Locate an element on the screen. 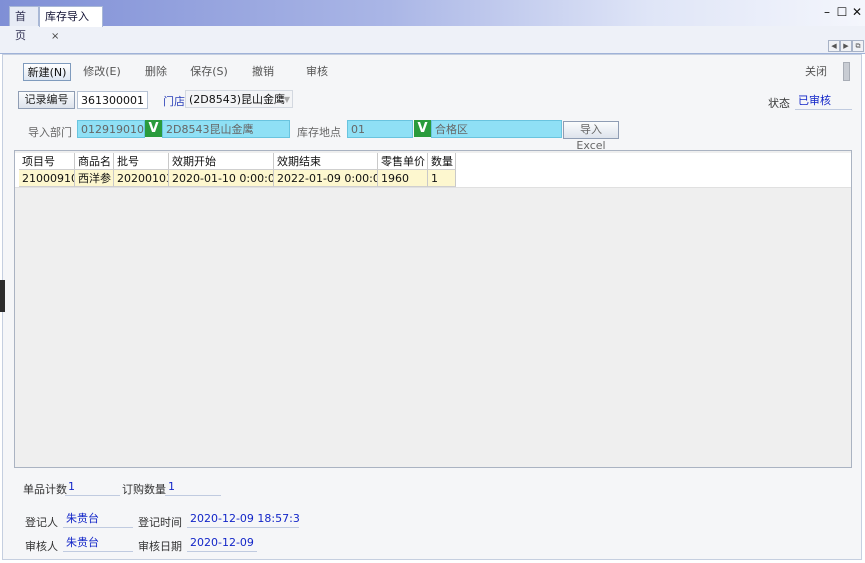  edit-button: 修改(E) is located at coordinates (102, 72).